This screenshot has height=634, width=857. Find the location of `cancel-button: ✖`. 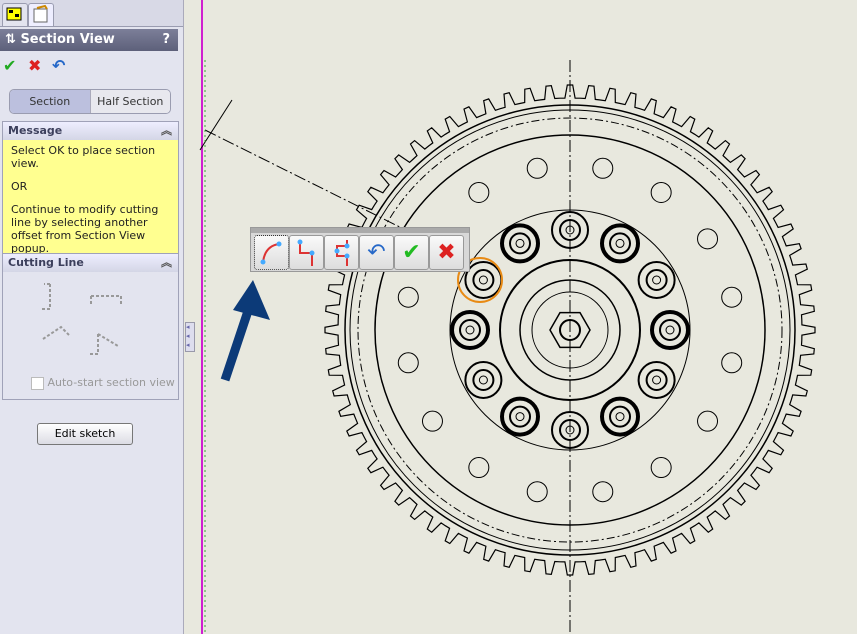

cancel-button: ✖ is located at coordinates (446, 252).